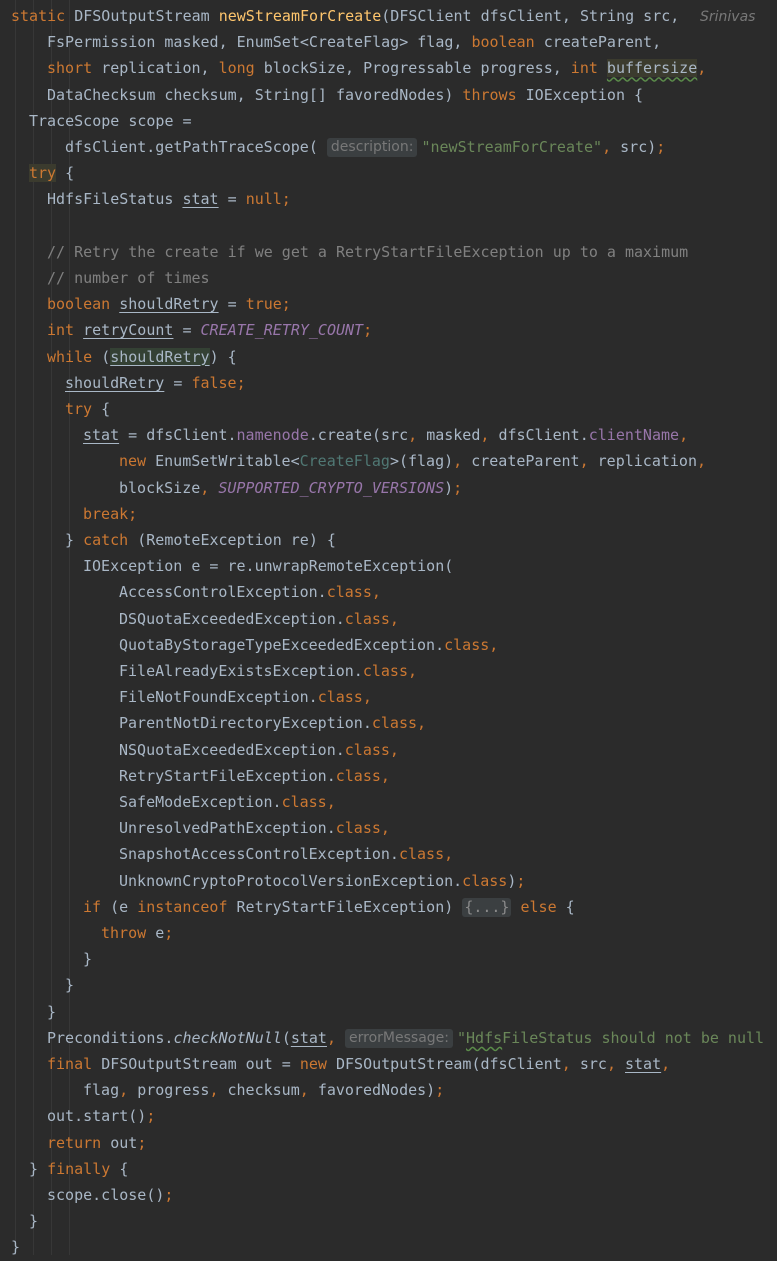 Image resolution: width=777 pixels, height=1261 pixels. I want to click on code-token: if, so click(97, 906).